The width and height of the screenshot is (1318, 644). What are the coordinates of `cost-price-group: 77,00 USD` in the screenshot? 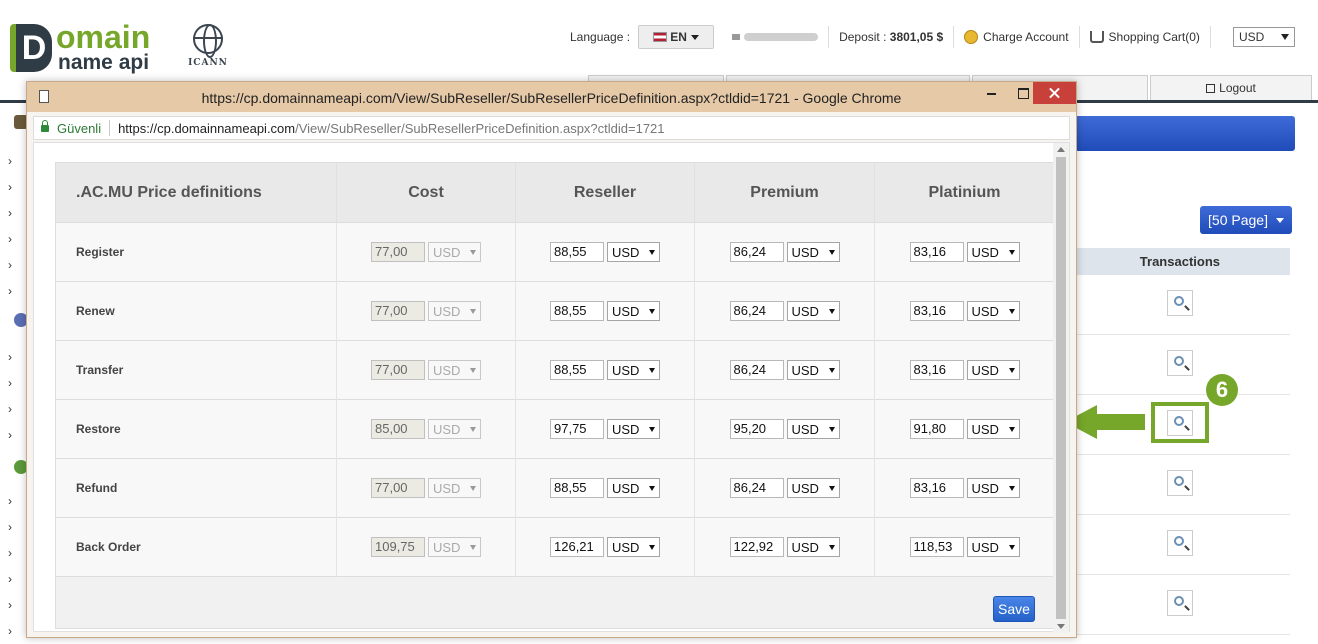 It's located at (426, 252).